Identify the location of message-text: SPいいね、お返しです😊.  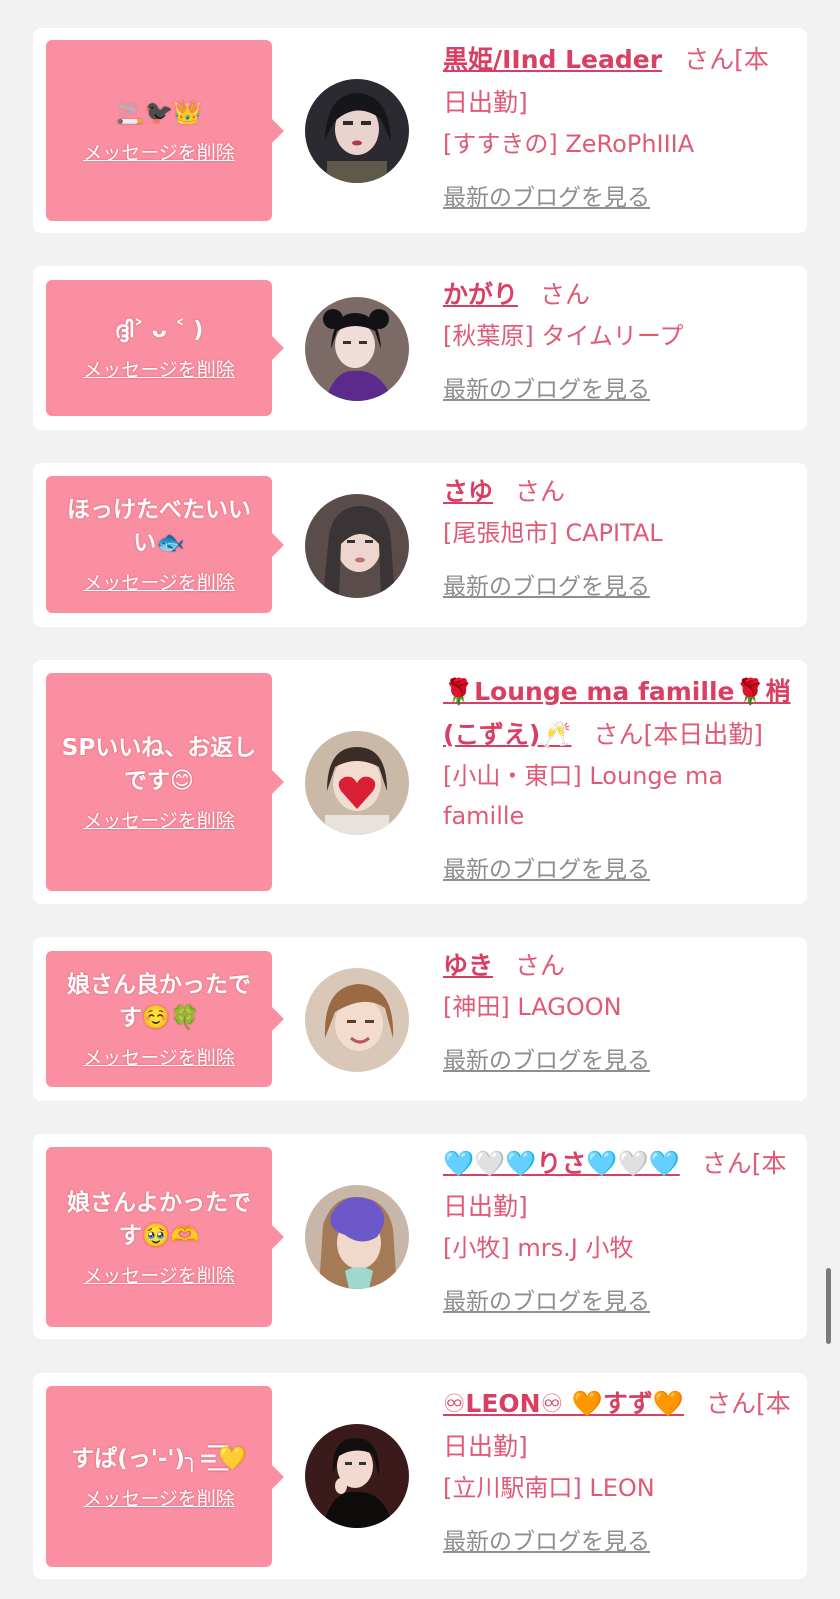
(159, 764).